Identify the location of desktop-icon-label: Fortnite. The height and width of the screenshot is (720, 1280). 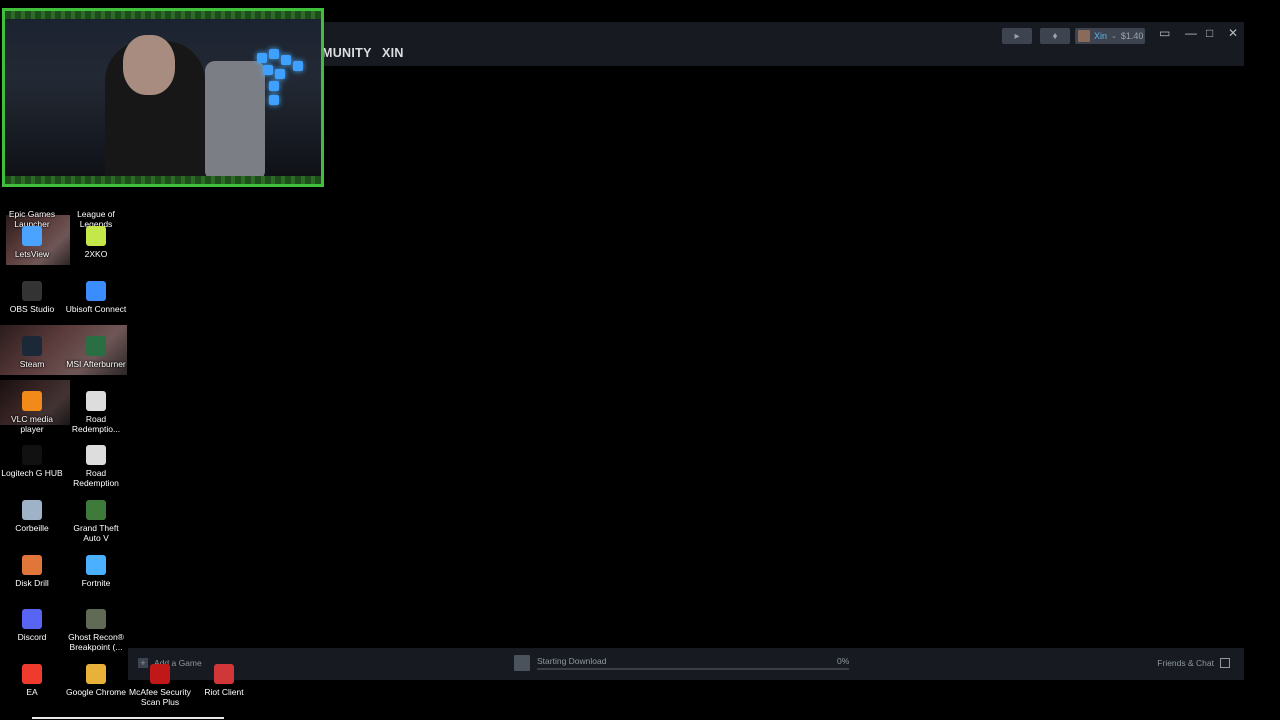
(96, 583).